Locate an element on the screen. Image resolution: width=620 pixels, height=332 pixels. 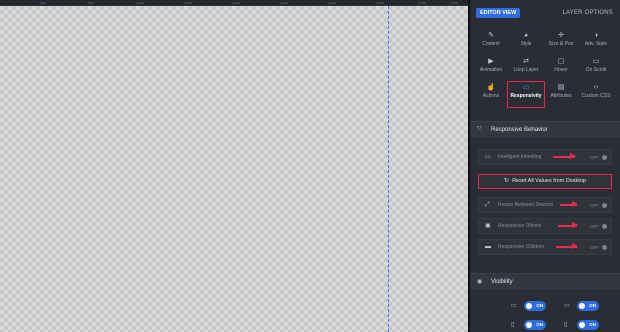
layer-options-tab: LAYER OPTIONS is located at coordinates (587, 13).